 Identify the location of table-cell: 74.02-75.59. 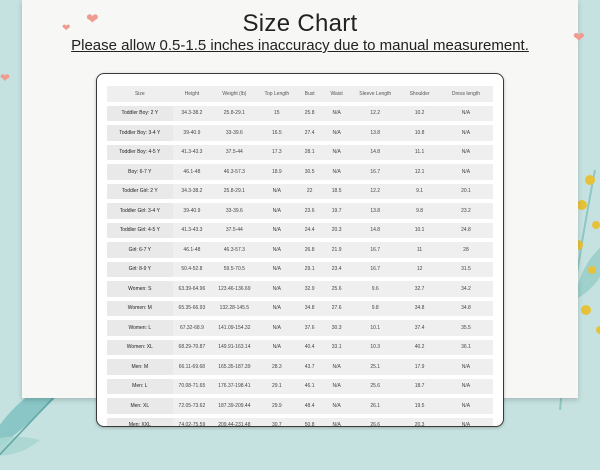
(192, 421).